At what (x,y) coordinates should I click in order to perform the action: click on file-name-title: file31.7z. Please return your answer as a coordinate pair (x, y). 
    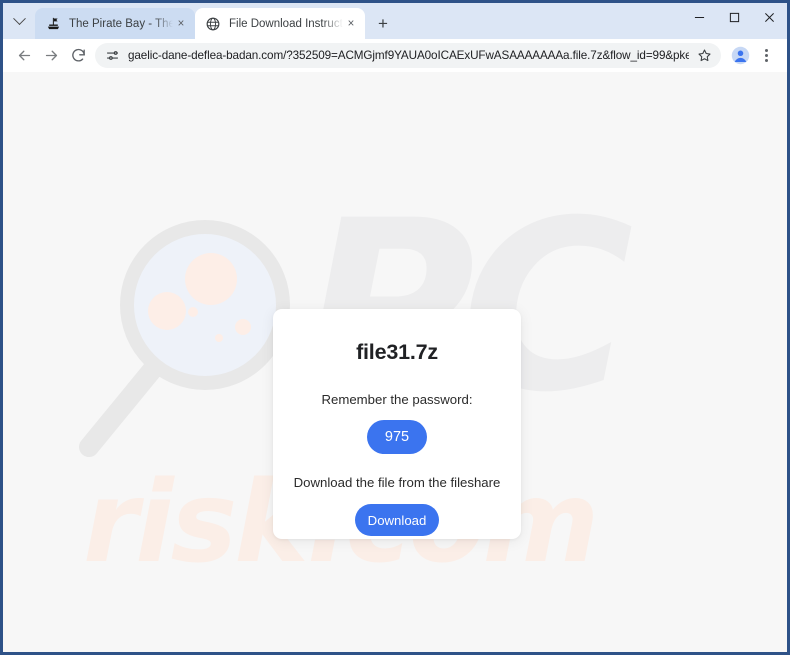
    Looking at the image, I should click on (397, 352).